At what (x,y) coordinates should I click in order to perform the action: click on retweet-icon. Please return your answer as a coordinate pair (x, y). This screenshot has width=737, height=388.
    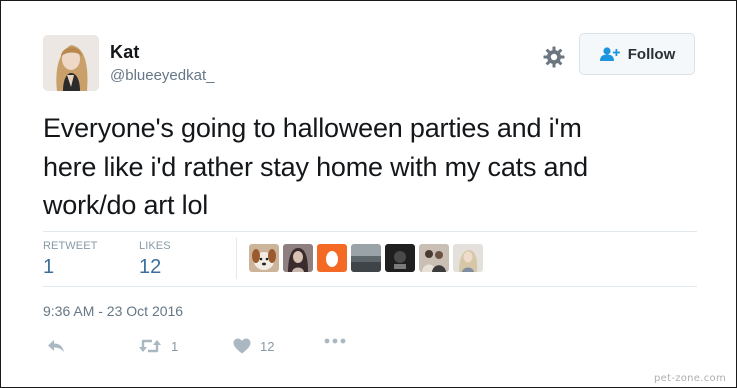
    Looking at the image, I should click on (150, 346).